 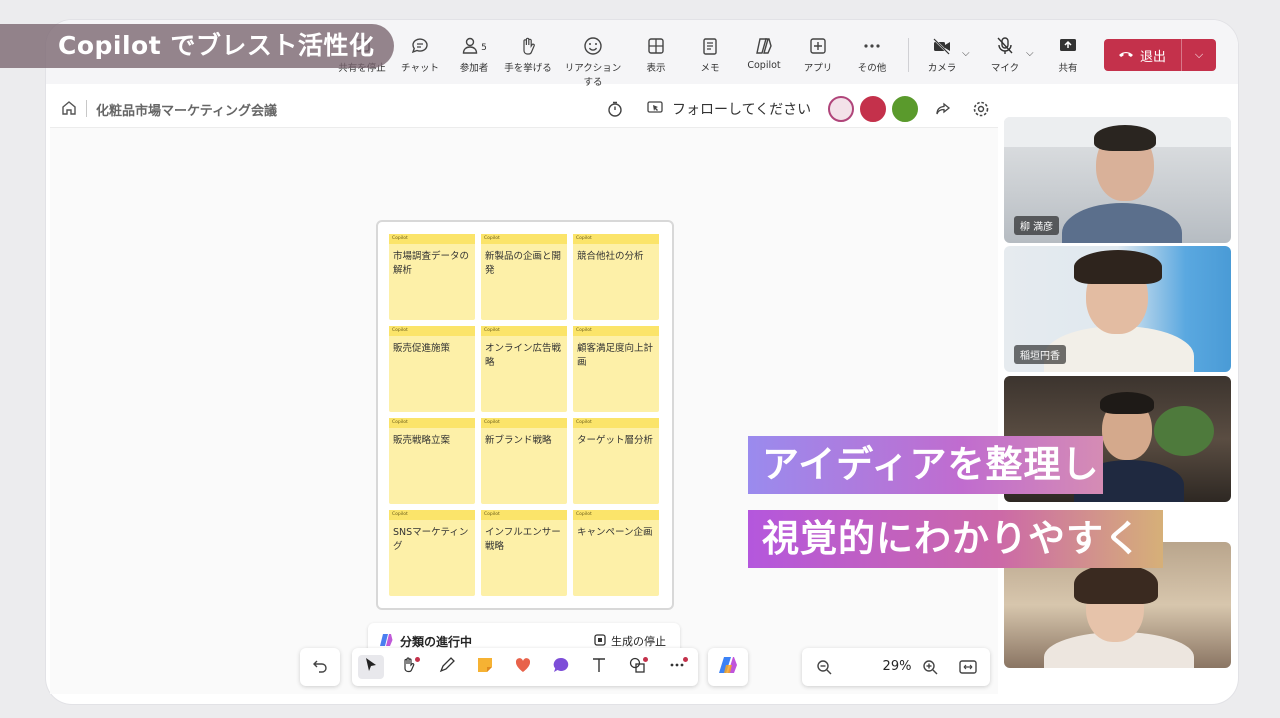 I want to click on toolbar-more: その他, so click(x=872, y=55).